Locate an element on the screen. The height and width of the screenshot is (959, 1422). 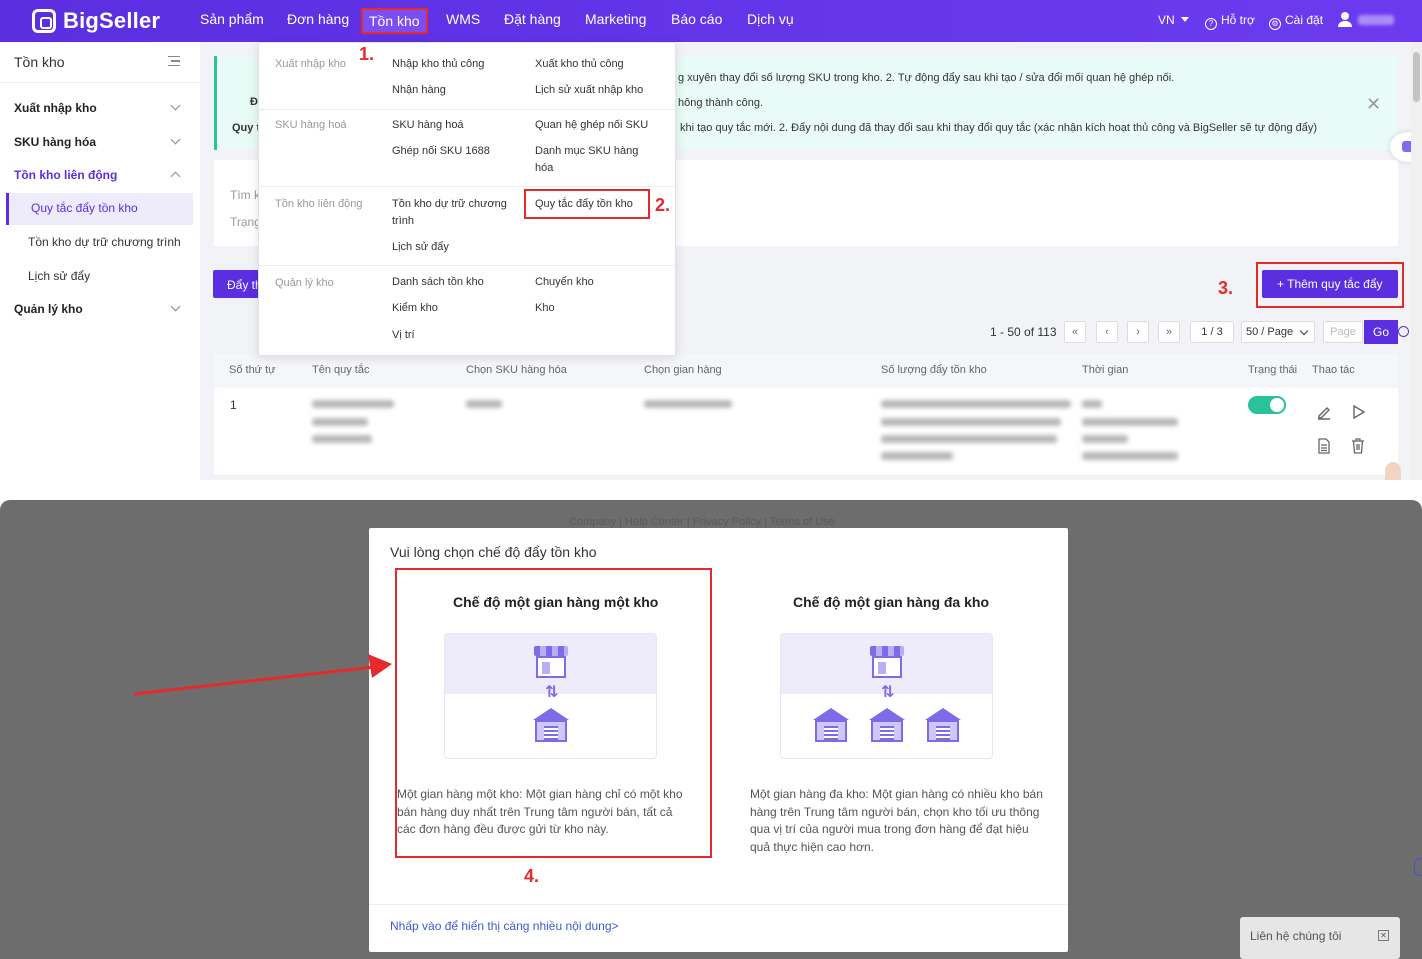
pagination-summary: 1 - 50 of 113 is located at coordinates (1023, 332).